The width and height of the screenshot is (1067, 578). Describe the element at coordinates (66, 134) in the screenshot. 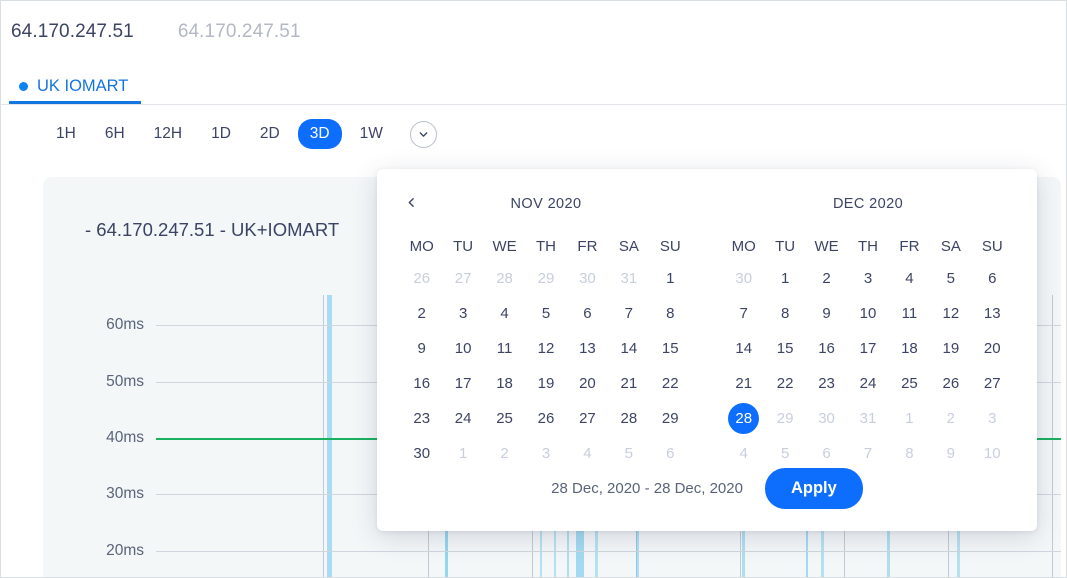

I see `range-button-1h: 1H` at that location.